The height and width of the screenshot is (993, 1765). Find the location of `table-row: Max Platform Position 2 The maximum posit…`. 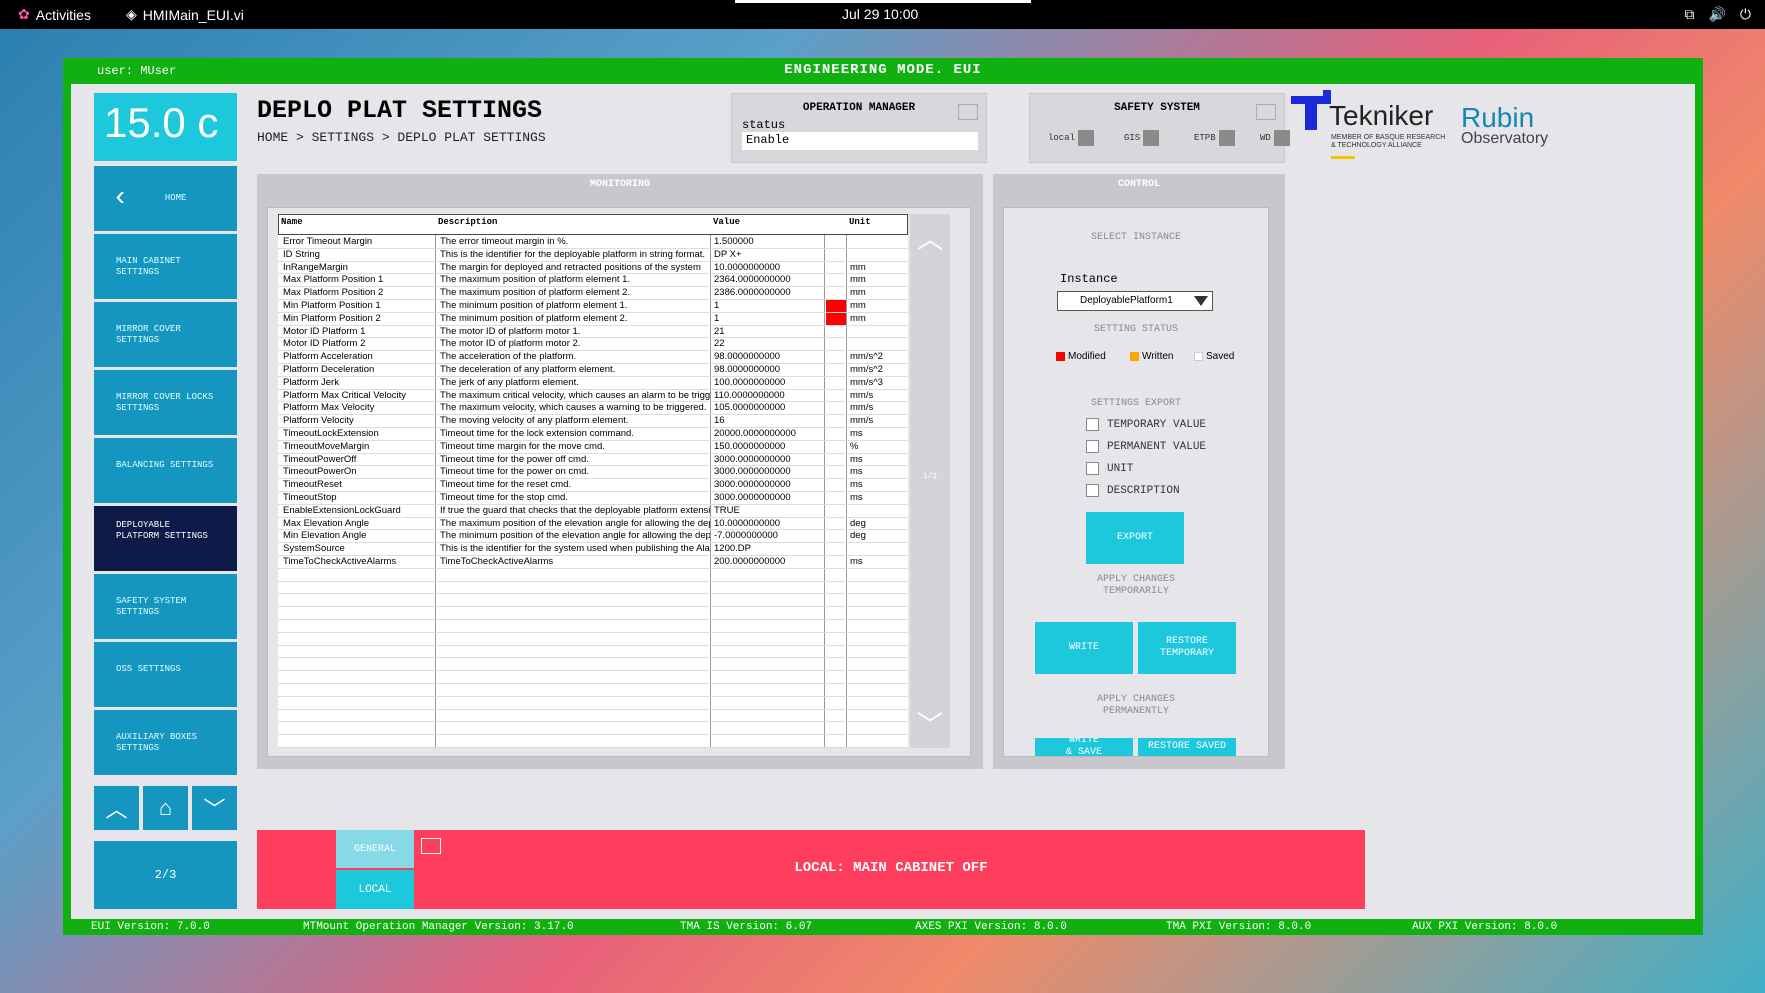

table-row: Max Platform Position 2 The maximum posit… is located at coordinates (593, 293).